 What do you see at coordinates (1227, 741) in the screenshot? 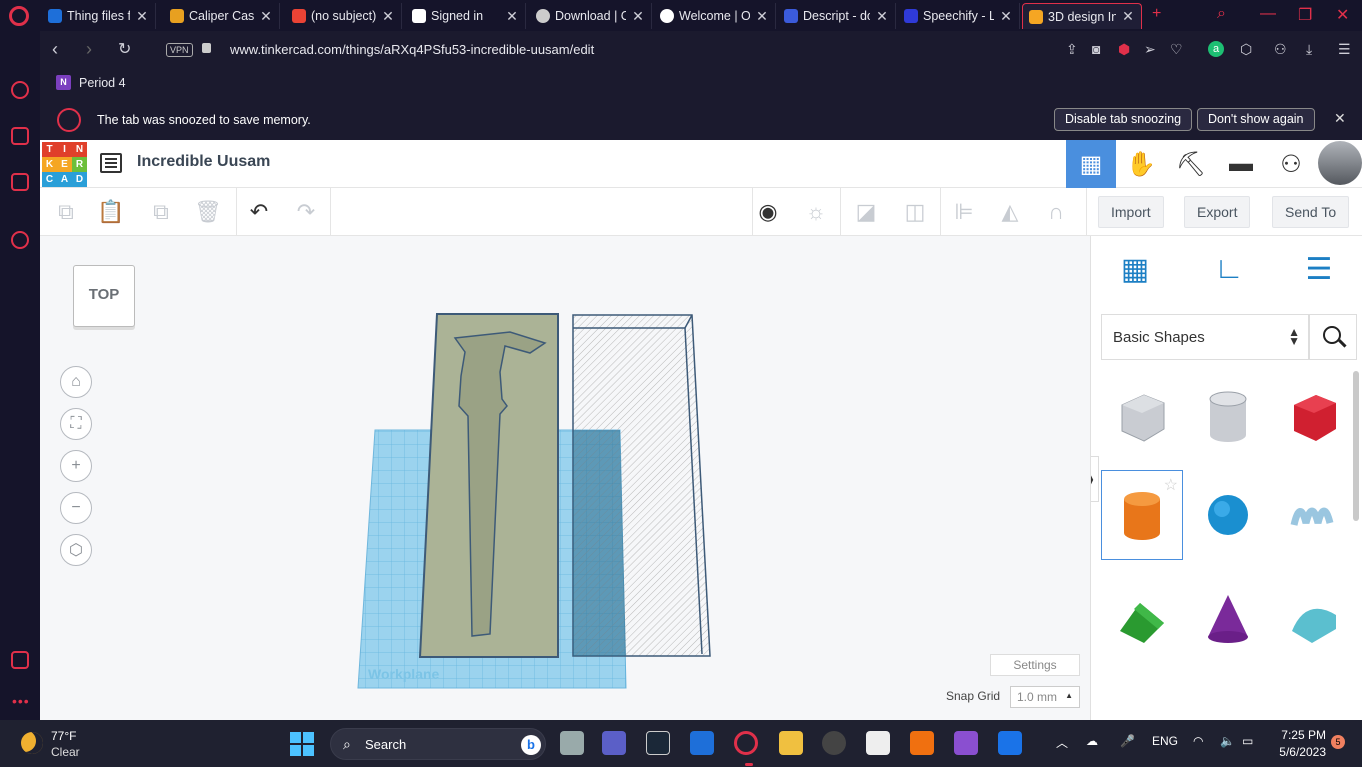
I see `volume-icon: 🔈` at bounding box center [1227, 741].